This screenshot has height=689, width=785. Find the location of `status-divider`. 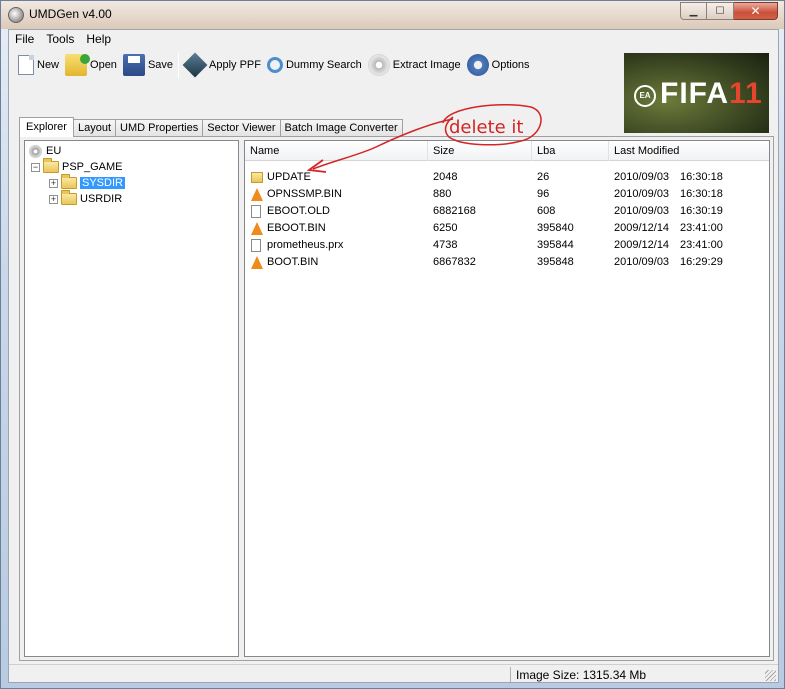

status-divider is located at coordinates (510, 674).